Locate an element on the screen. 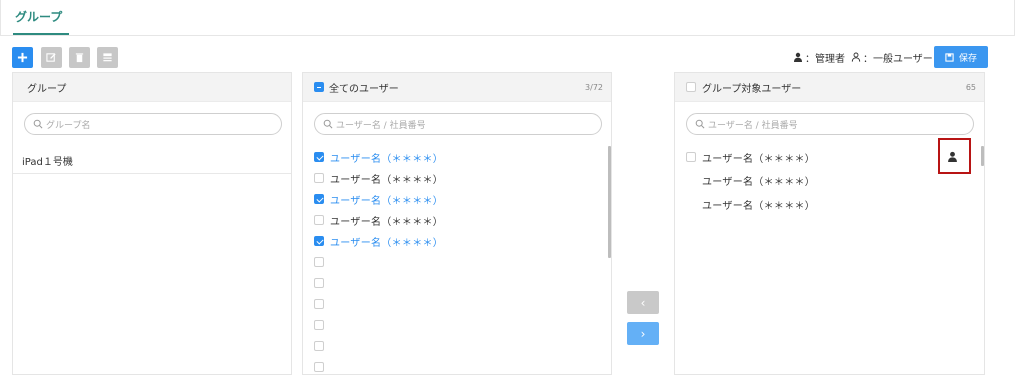 The image size is (1024, 375). group-panel-title: グループ is located at coordinates (47, 89).